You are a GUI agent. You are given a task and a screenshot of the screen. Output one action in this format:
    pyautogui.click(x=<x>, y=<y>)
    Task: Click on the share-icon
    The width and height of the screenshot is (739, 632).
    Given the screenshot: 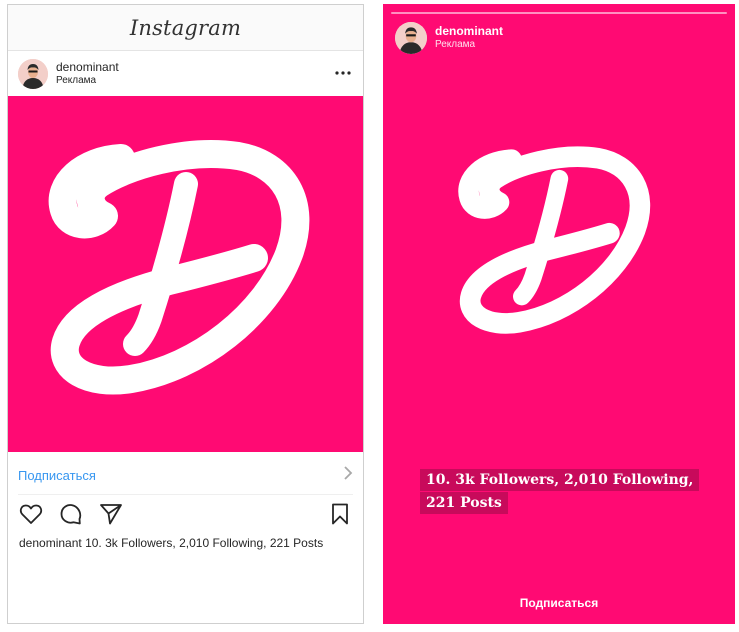 What is the action you would take?
    pyautogui.click(x=111, y=514)
    